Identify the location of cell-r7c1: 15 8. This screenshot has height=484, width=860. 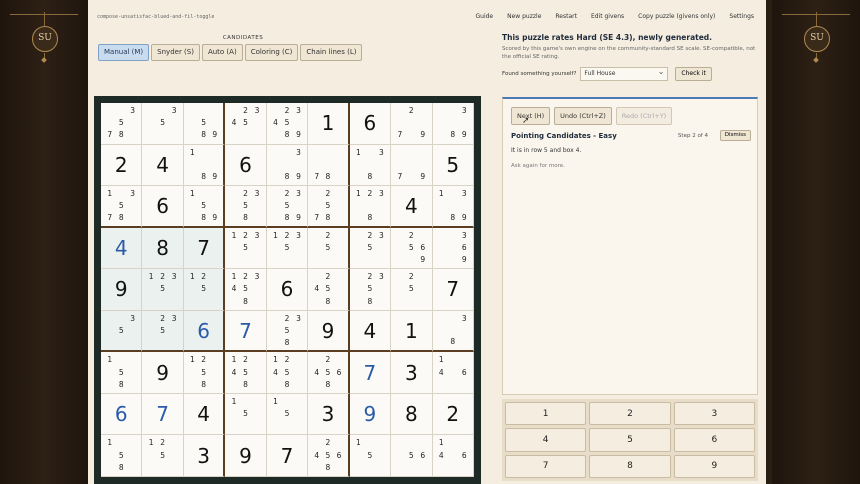
(122, 373).